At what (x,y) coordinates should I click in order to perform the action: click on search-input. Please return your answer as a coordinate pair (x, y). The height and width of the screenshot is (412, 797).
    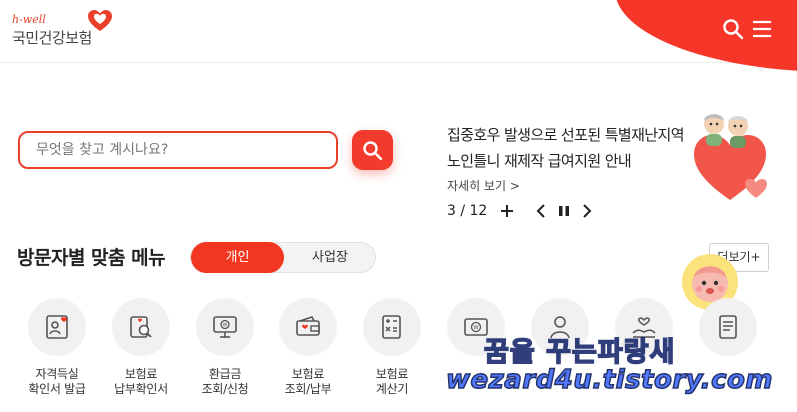
    Looking at the image, I should click on (178, 150).